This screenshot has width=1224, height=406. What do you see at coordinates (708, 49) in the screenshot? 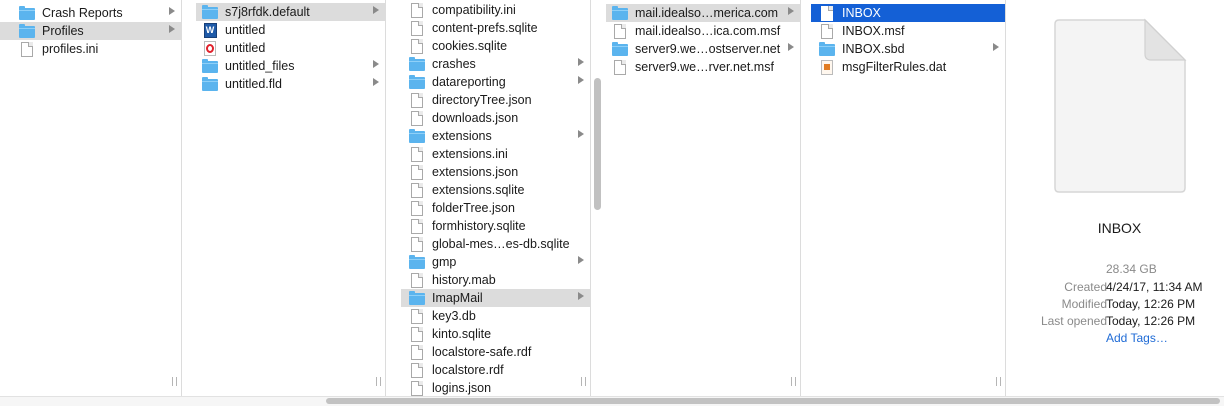
I see `file-name: server9.we…ostserver.net` at bounding box center [708, 49].